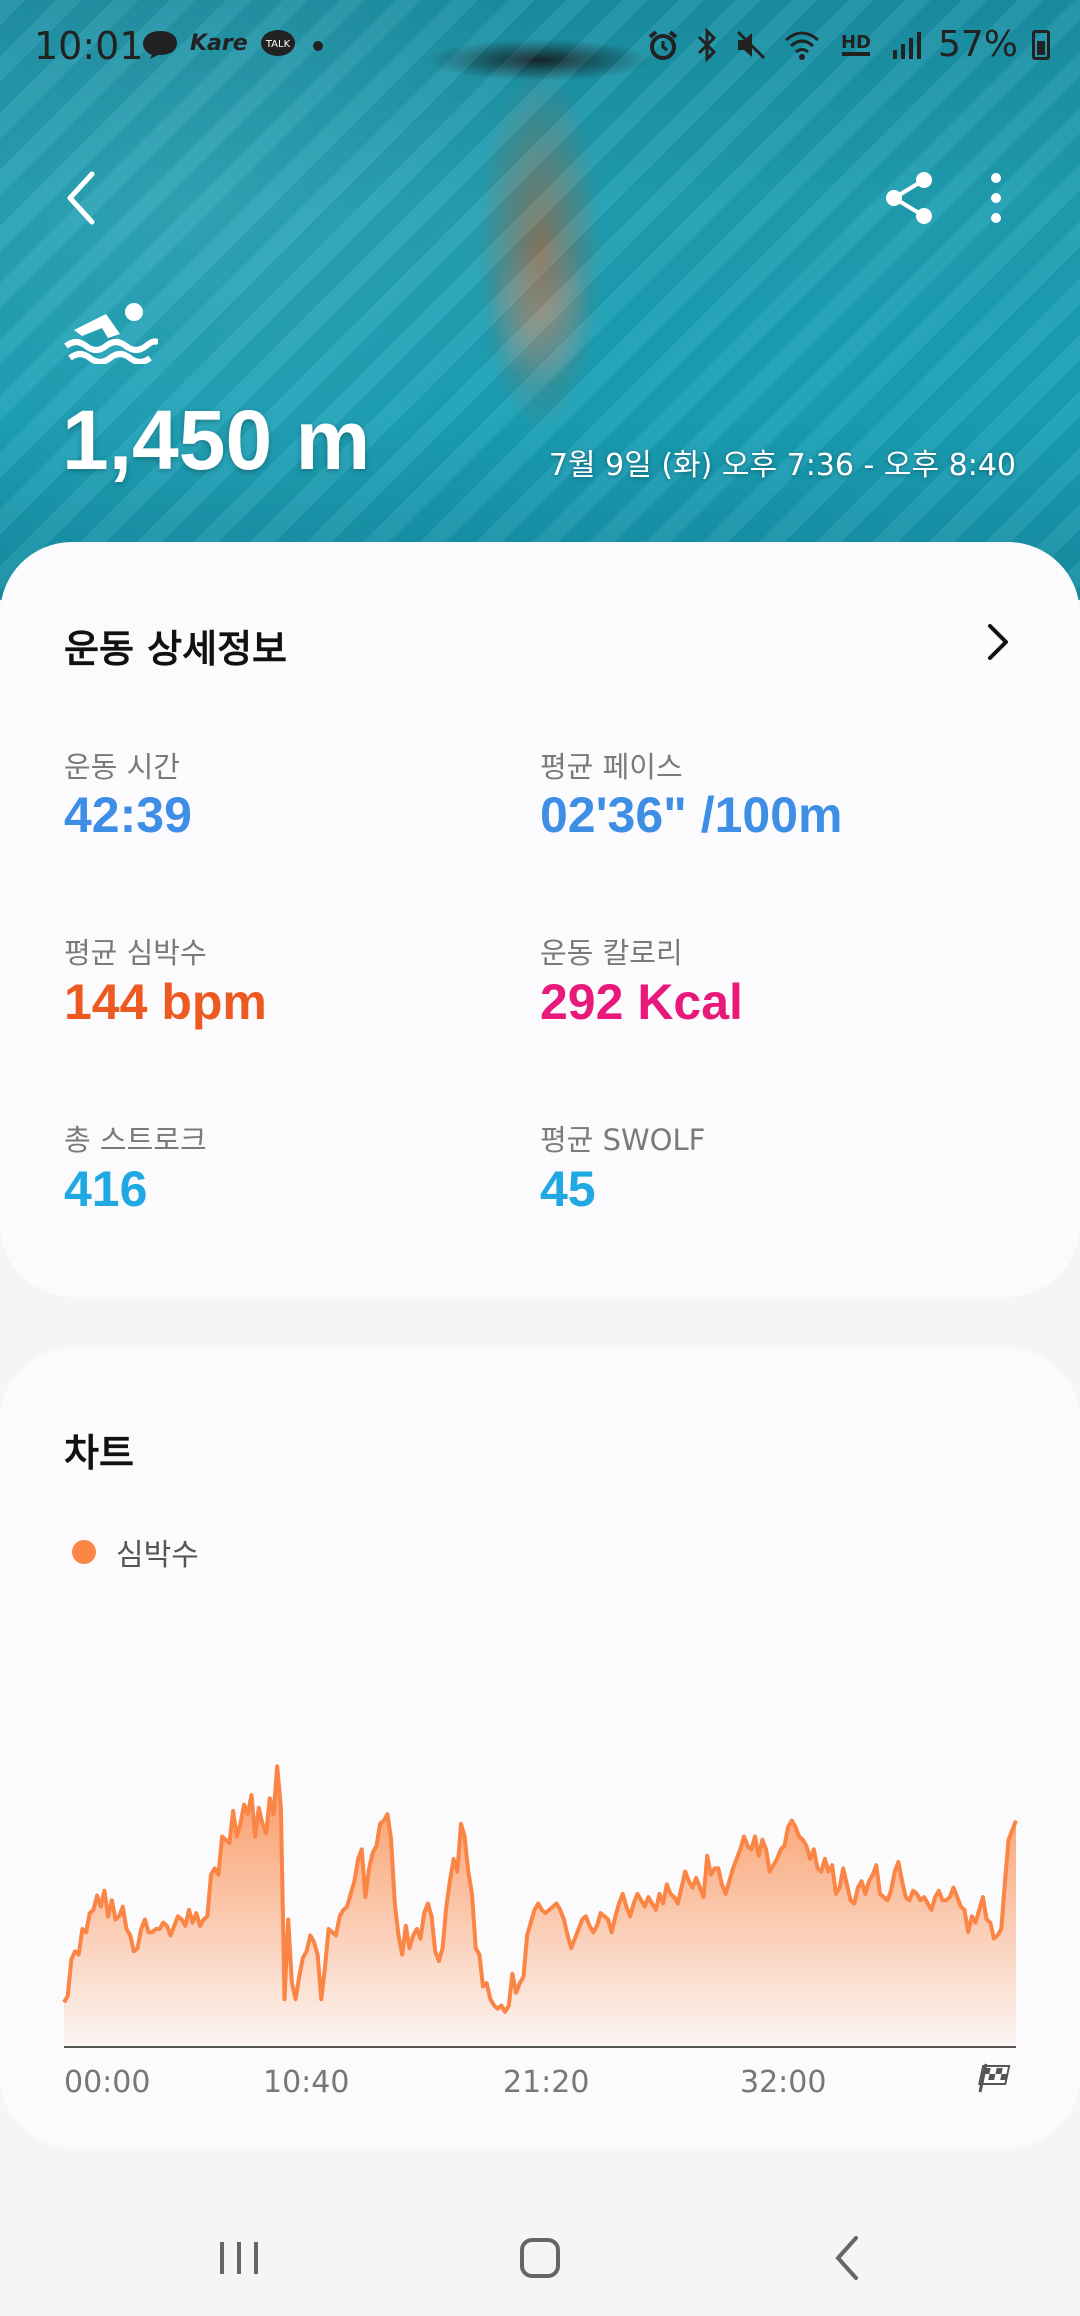 The image size is (1080, 2316). I want to click on kakaotalk-icon: TALK, so click(277, 43).